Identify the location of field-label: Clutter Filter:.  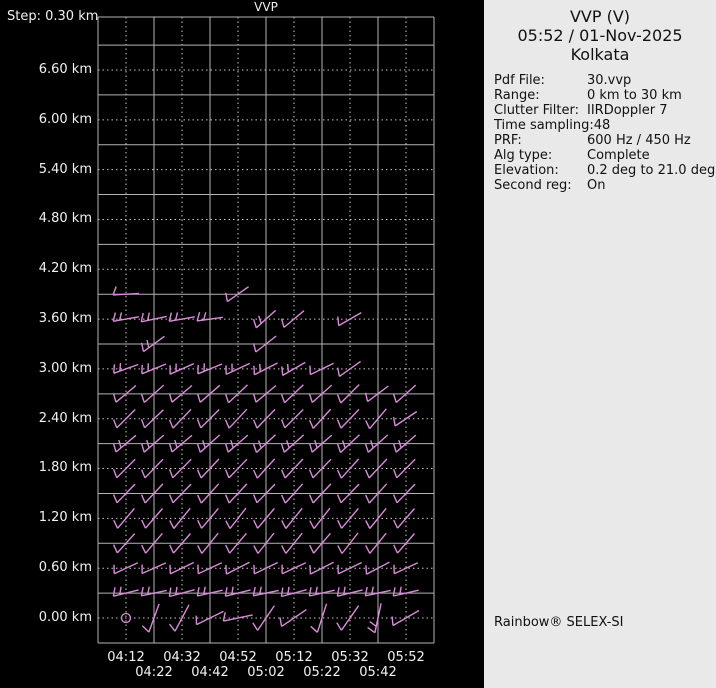
(536, 110).